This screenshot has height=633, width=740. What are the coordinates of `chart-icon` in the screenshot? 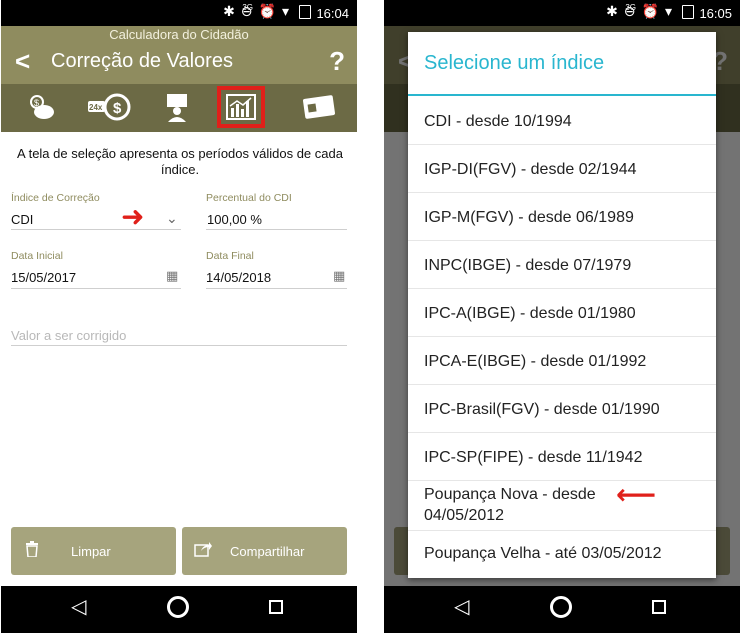 It's located at (241, 107).